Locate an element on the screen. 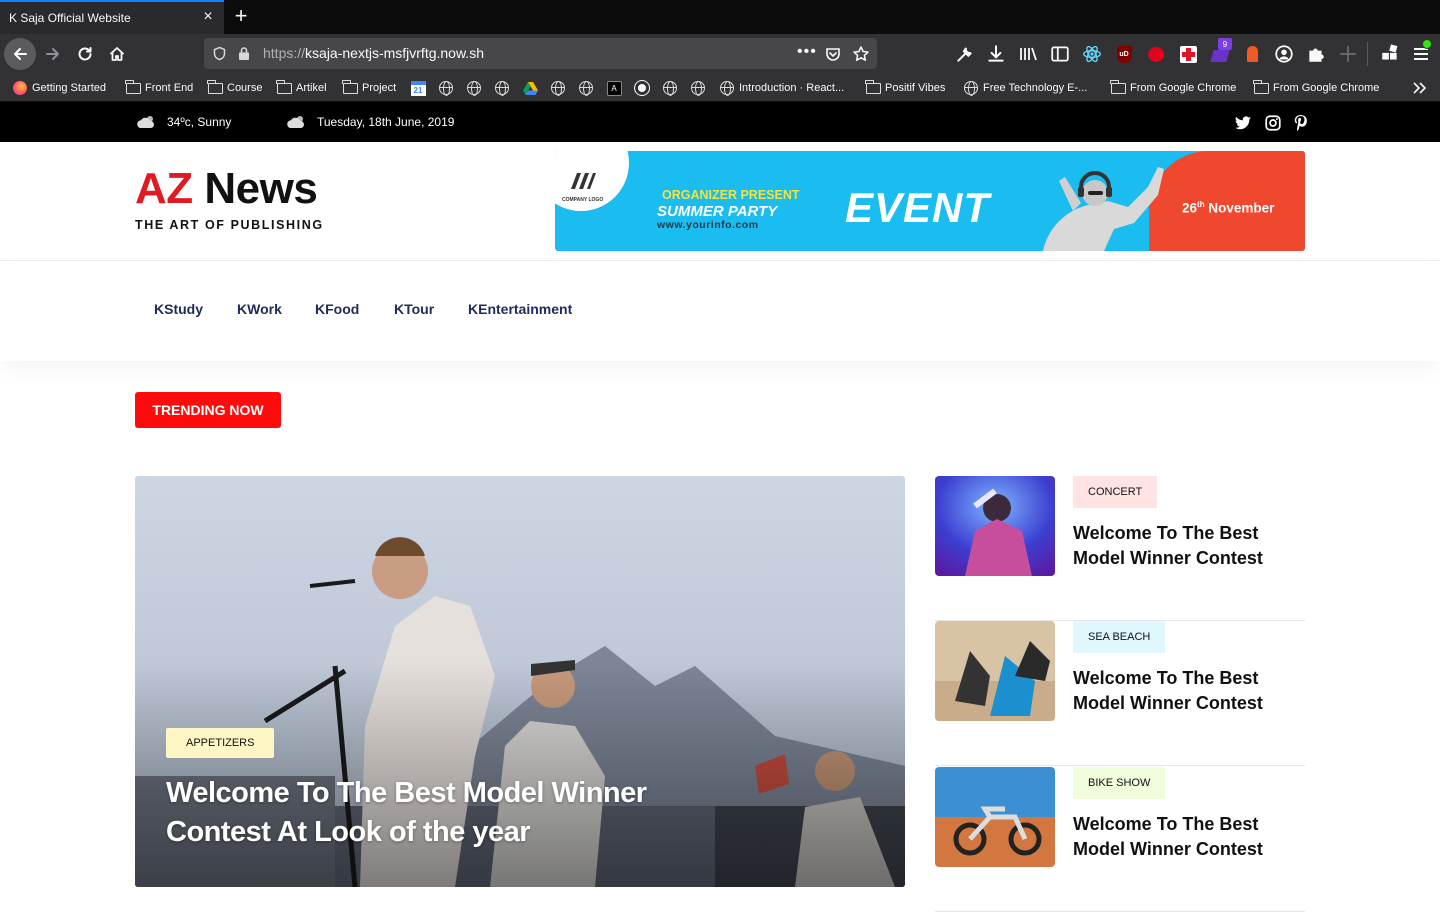 The height and width of the screenshot is (912, 1440). banner-company-logo-text: COMPANY LOGO is located at coordinates (583, 200).